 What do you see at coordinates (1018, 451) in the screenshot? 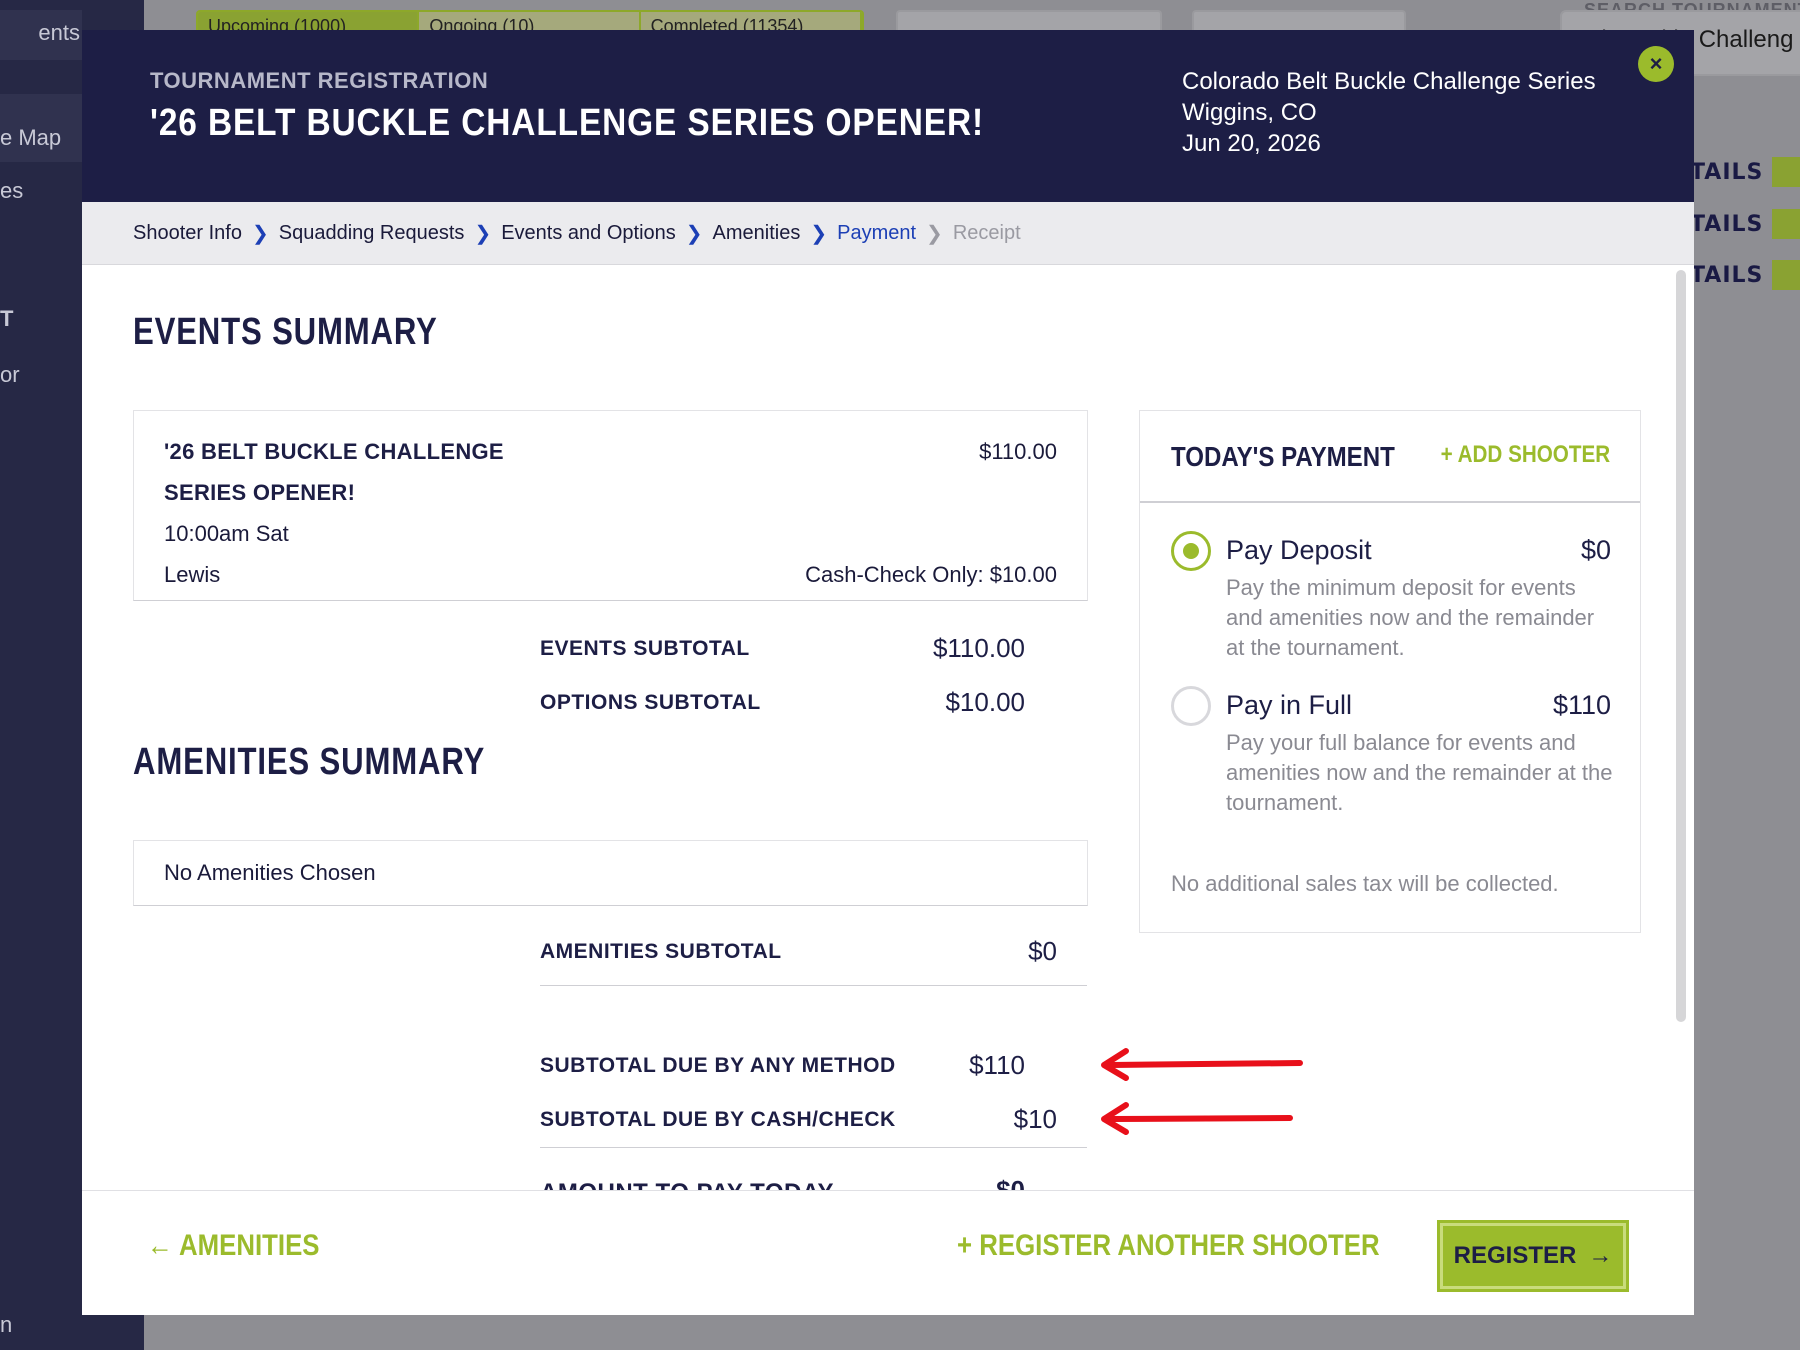
I see `event-price: $110.00` at bounding box center [1018, 451].